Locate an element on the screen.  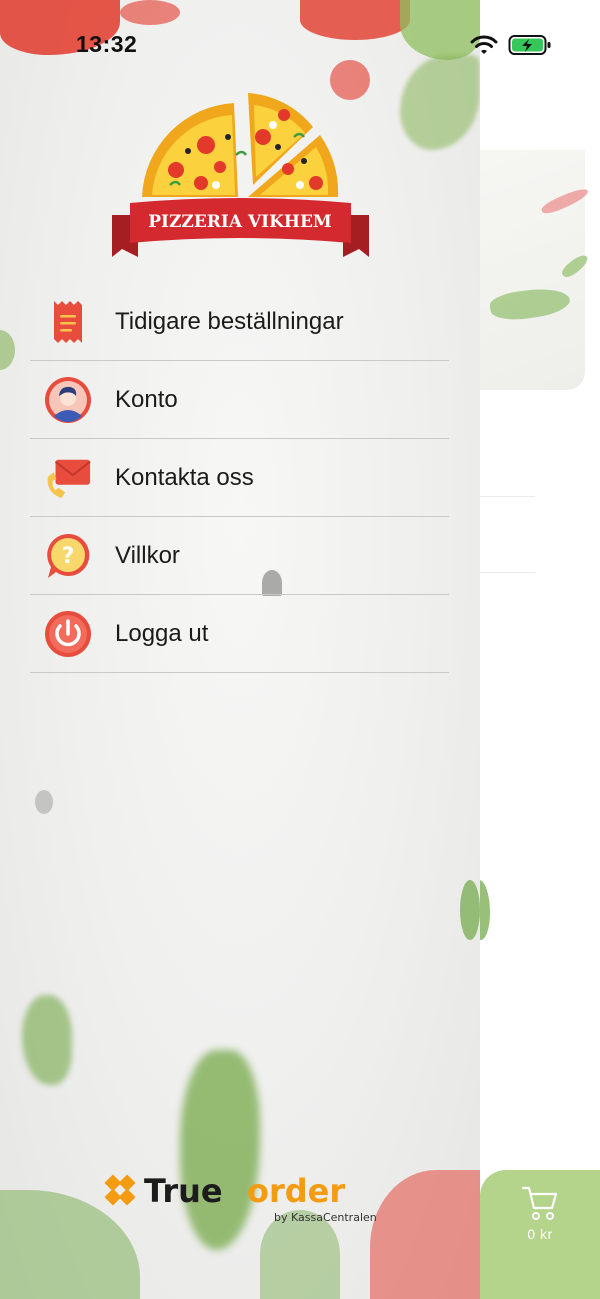
question-bubble-icon: ? is located at coordinates (68, 556).